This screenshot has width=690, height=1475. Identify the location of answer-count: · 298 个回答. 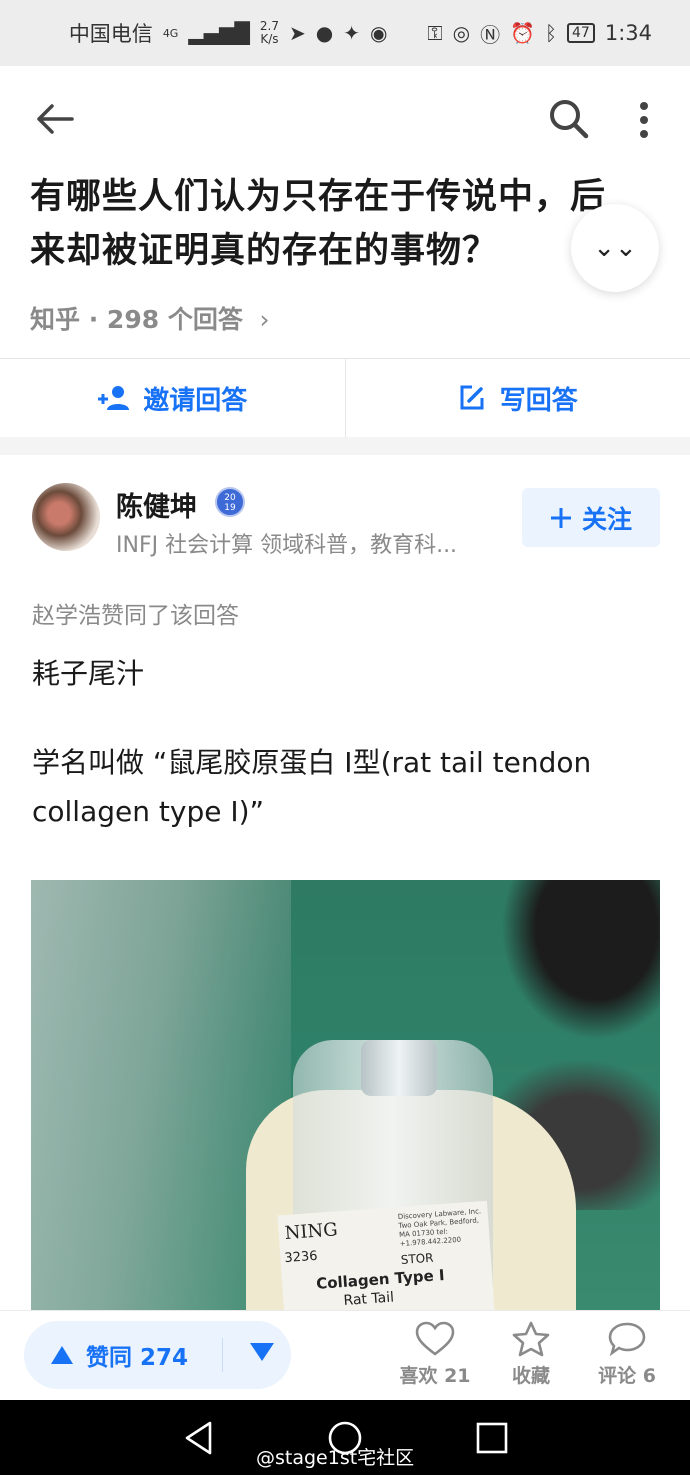
(165, 319).